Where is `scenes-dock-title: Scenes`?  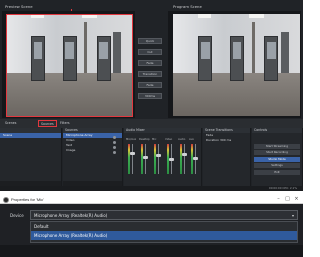
scenes-dock-title: Scenes is located at coordinates (11, 123).